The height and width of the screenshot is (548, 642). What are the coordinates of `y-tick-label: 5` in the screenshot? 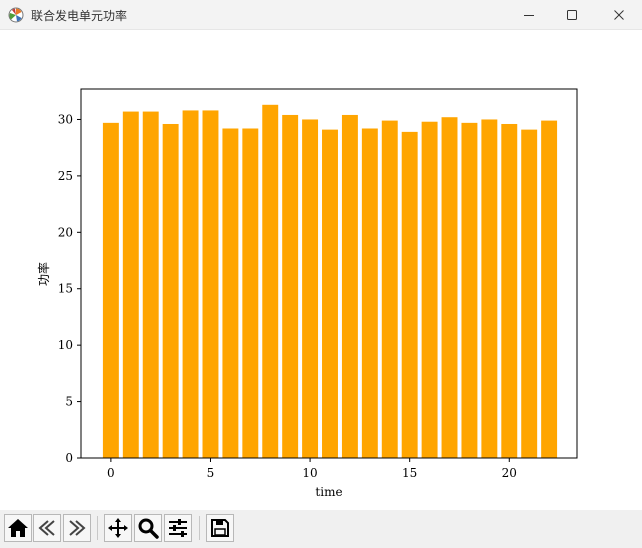 It's located at (69, 402).